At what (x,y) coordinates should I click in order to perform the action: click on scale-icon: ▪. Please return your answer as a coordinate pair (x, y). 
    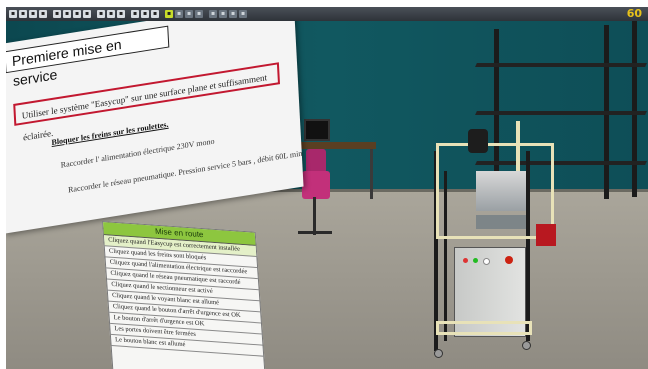
    Looking at the image, I should click on (199, 14).